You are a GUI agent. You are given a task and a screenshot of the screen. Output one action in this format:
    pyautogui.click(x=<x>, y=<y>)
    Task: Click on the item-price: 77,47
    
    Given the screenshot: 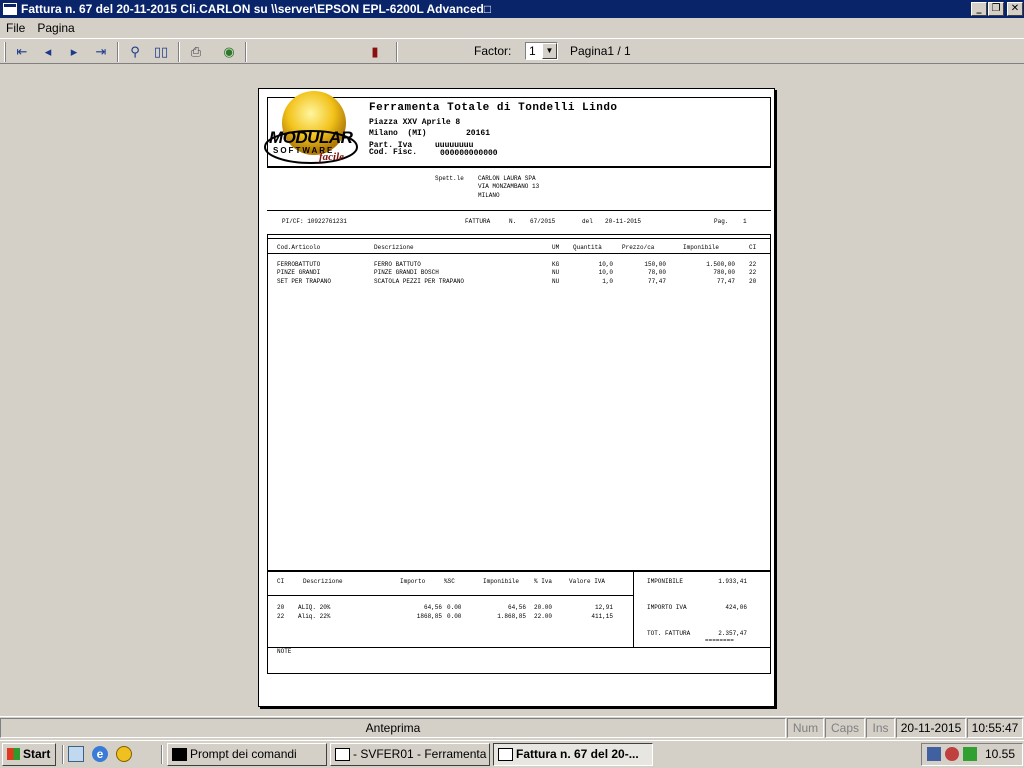 What is the action you would take?
    pyautogui.click(x=656, y=281)
    